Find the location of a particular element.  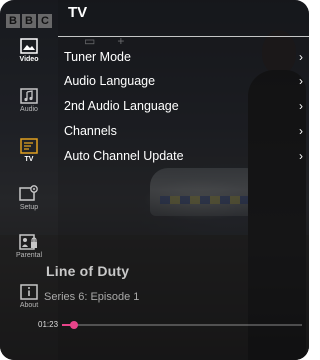

sidebar-item-label: About is located at coordinates (29, 305).